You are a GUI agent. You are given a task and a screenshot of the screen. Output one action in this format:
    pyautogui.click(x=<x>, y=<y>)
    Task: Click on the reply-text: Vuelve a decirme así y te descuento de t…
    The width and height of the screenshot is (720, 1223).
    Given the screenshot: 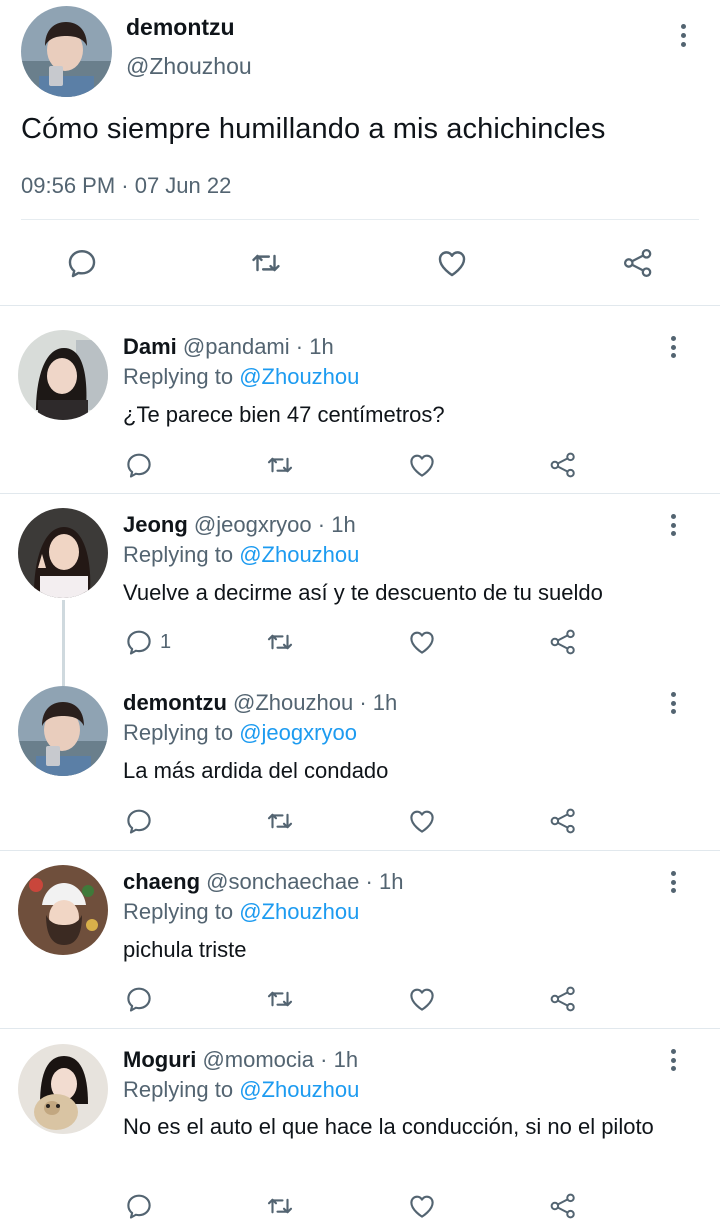 What is the action you would take?
    pyautogui.click(x=363, y=592)
    